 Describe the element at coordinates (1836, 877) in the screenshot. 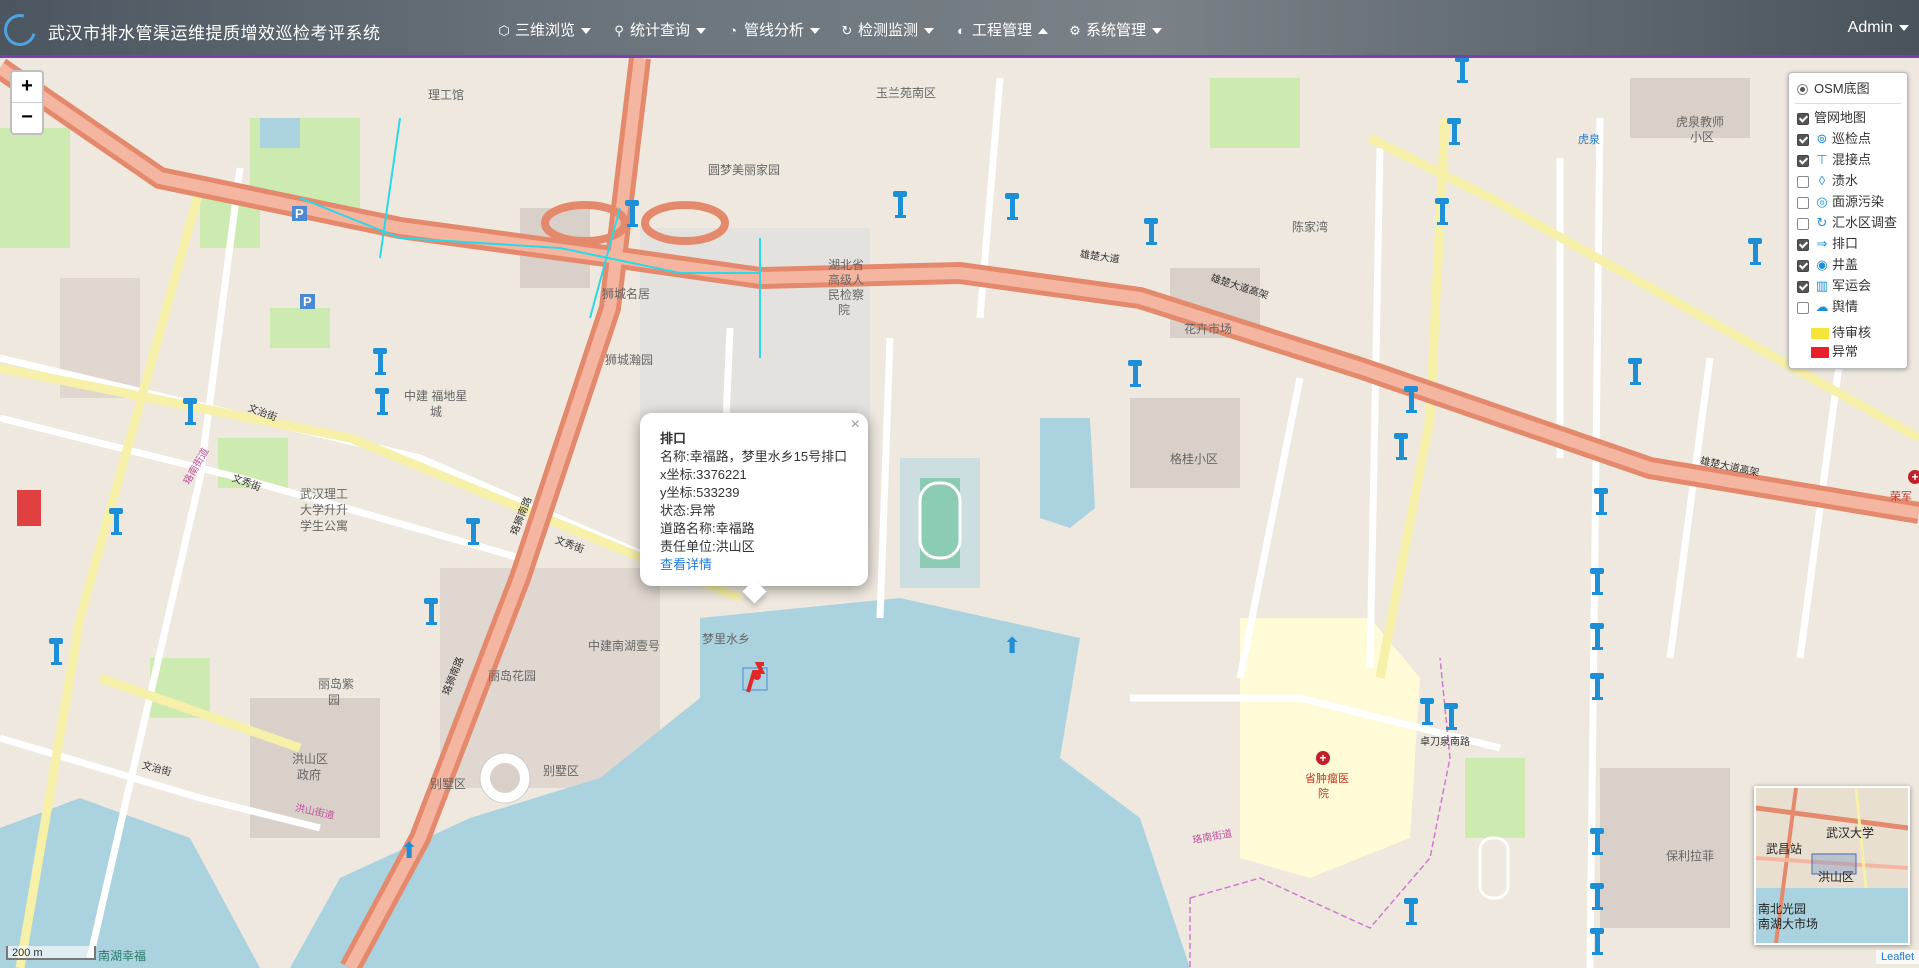

I see `minimap-label: 洪山区` at that location.